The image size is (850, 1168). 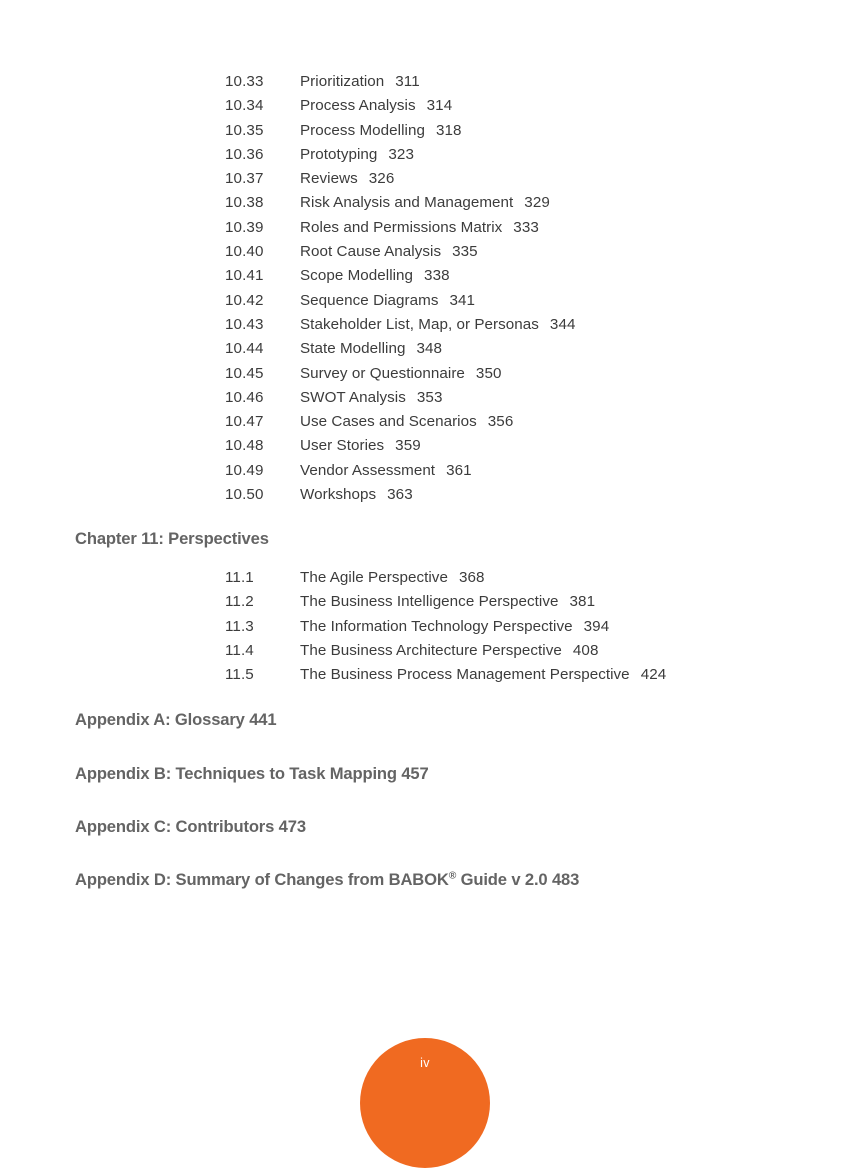 I want to click on toc-entry-number: 10.46, so click(x=244, y=397).